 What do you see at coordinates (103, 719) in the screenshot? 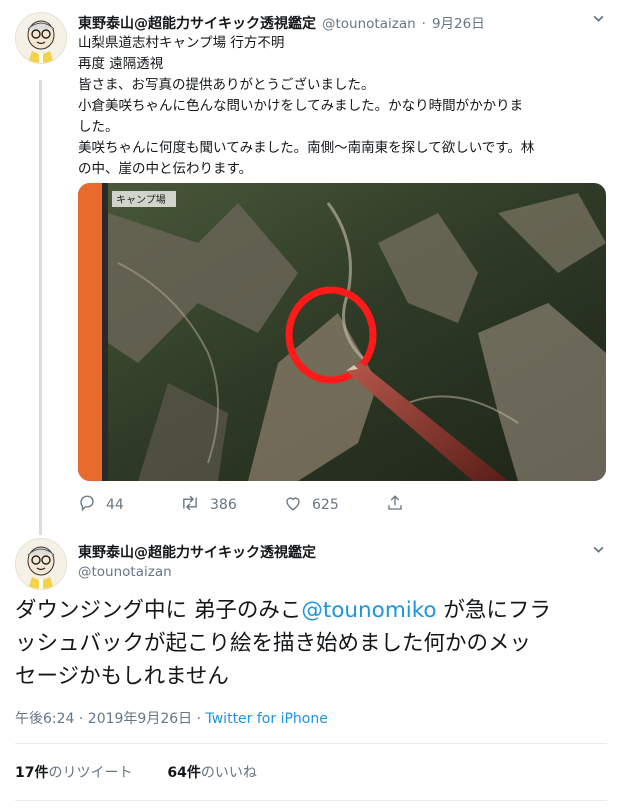
I see `timestamp: 午後6:24 · 2019年9月26日` at bounding box center [103, 719].